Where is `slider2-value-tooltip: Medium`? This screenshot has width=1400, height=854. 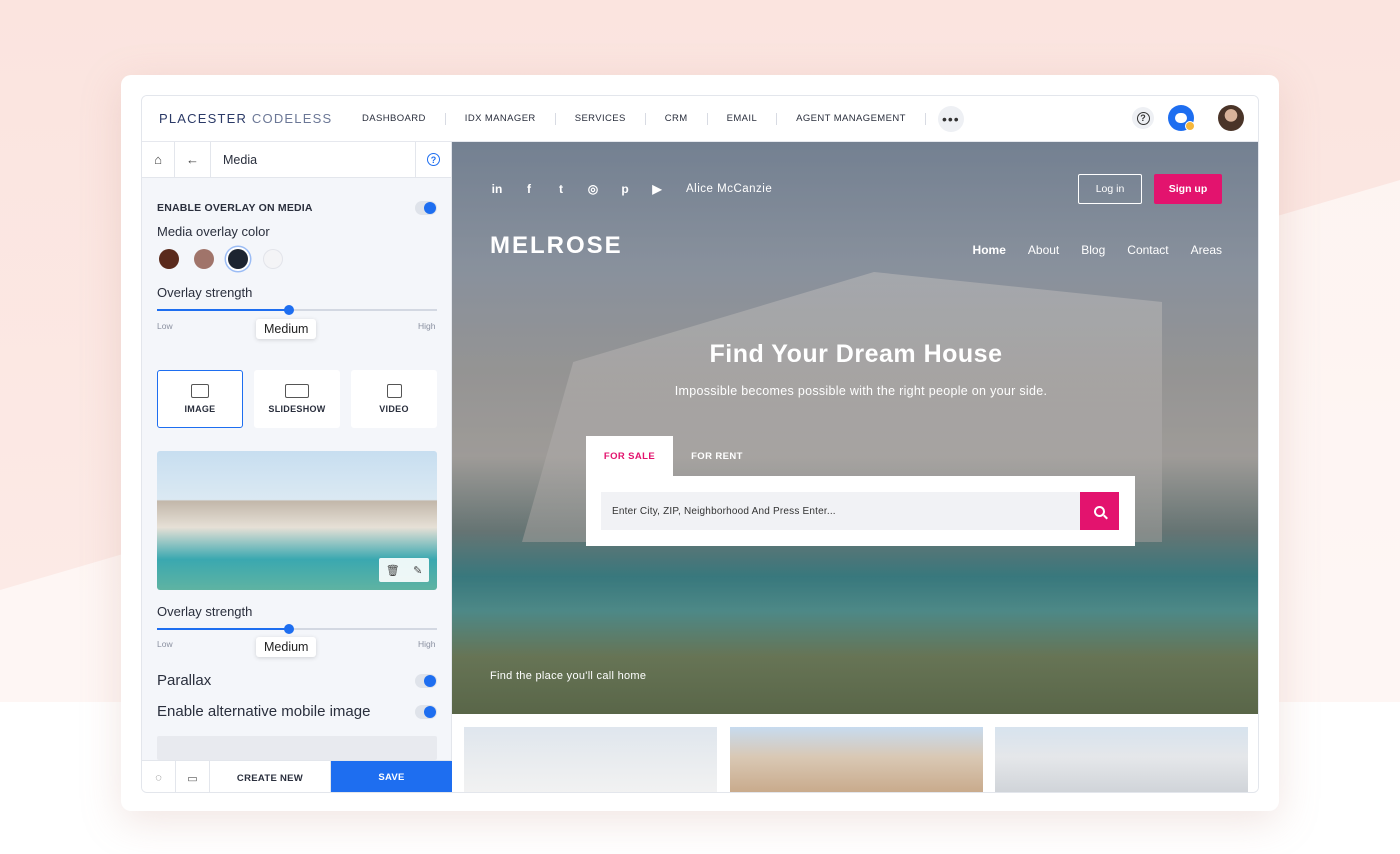 slider2-value-tooltip: Medium is located at coordinates (286, 647).